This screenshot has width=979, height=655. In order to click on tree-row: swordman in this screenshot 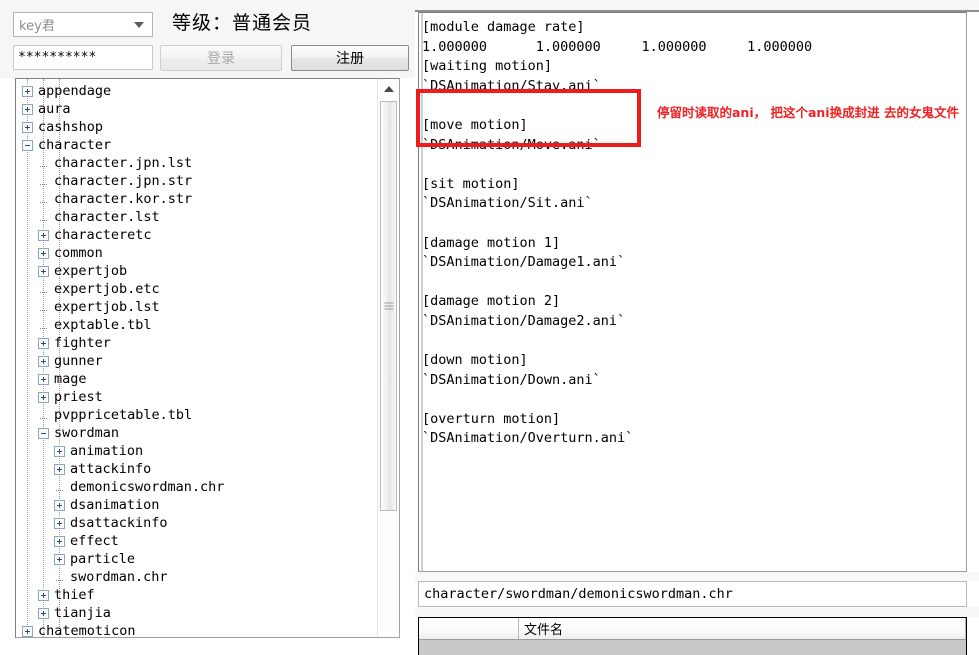, I will do `click(197, 433)`.